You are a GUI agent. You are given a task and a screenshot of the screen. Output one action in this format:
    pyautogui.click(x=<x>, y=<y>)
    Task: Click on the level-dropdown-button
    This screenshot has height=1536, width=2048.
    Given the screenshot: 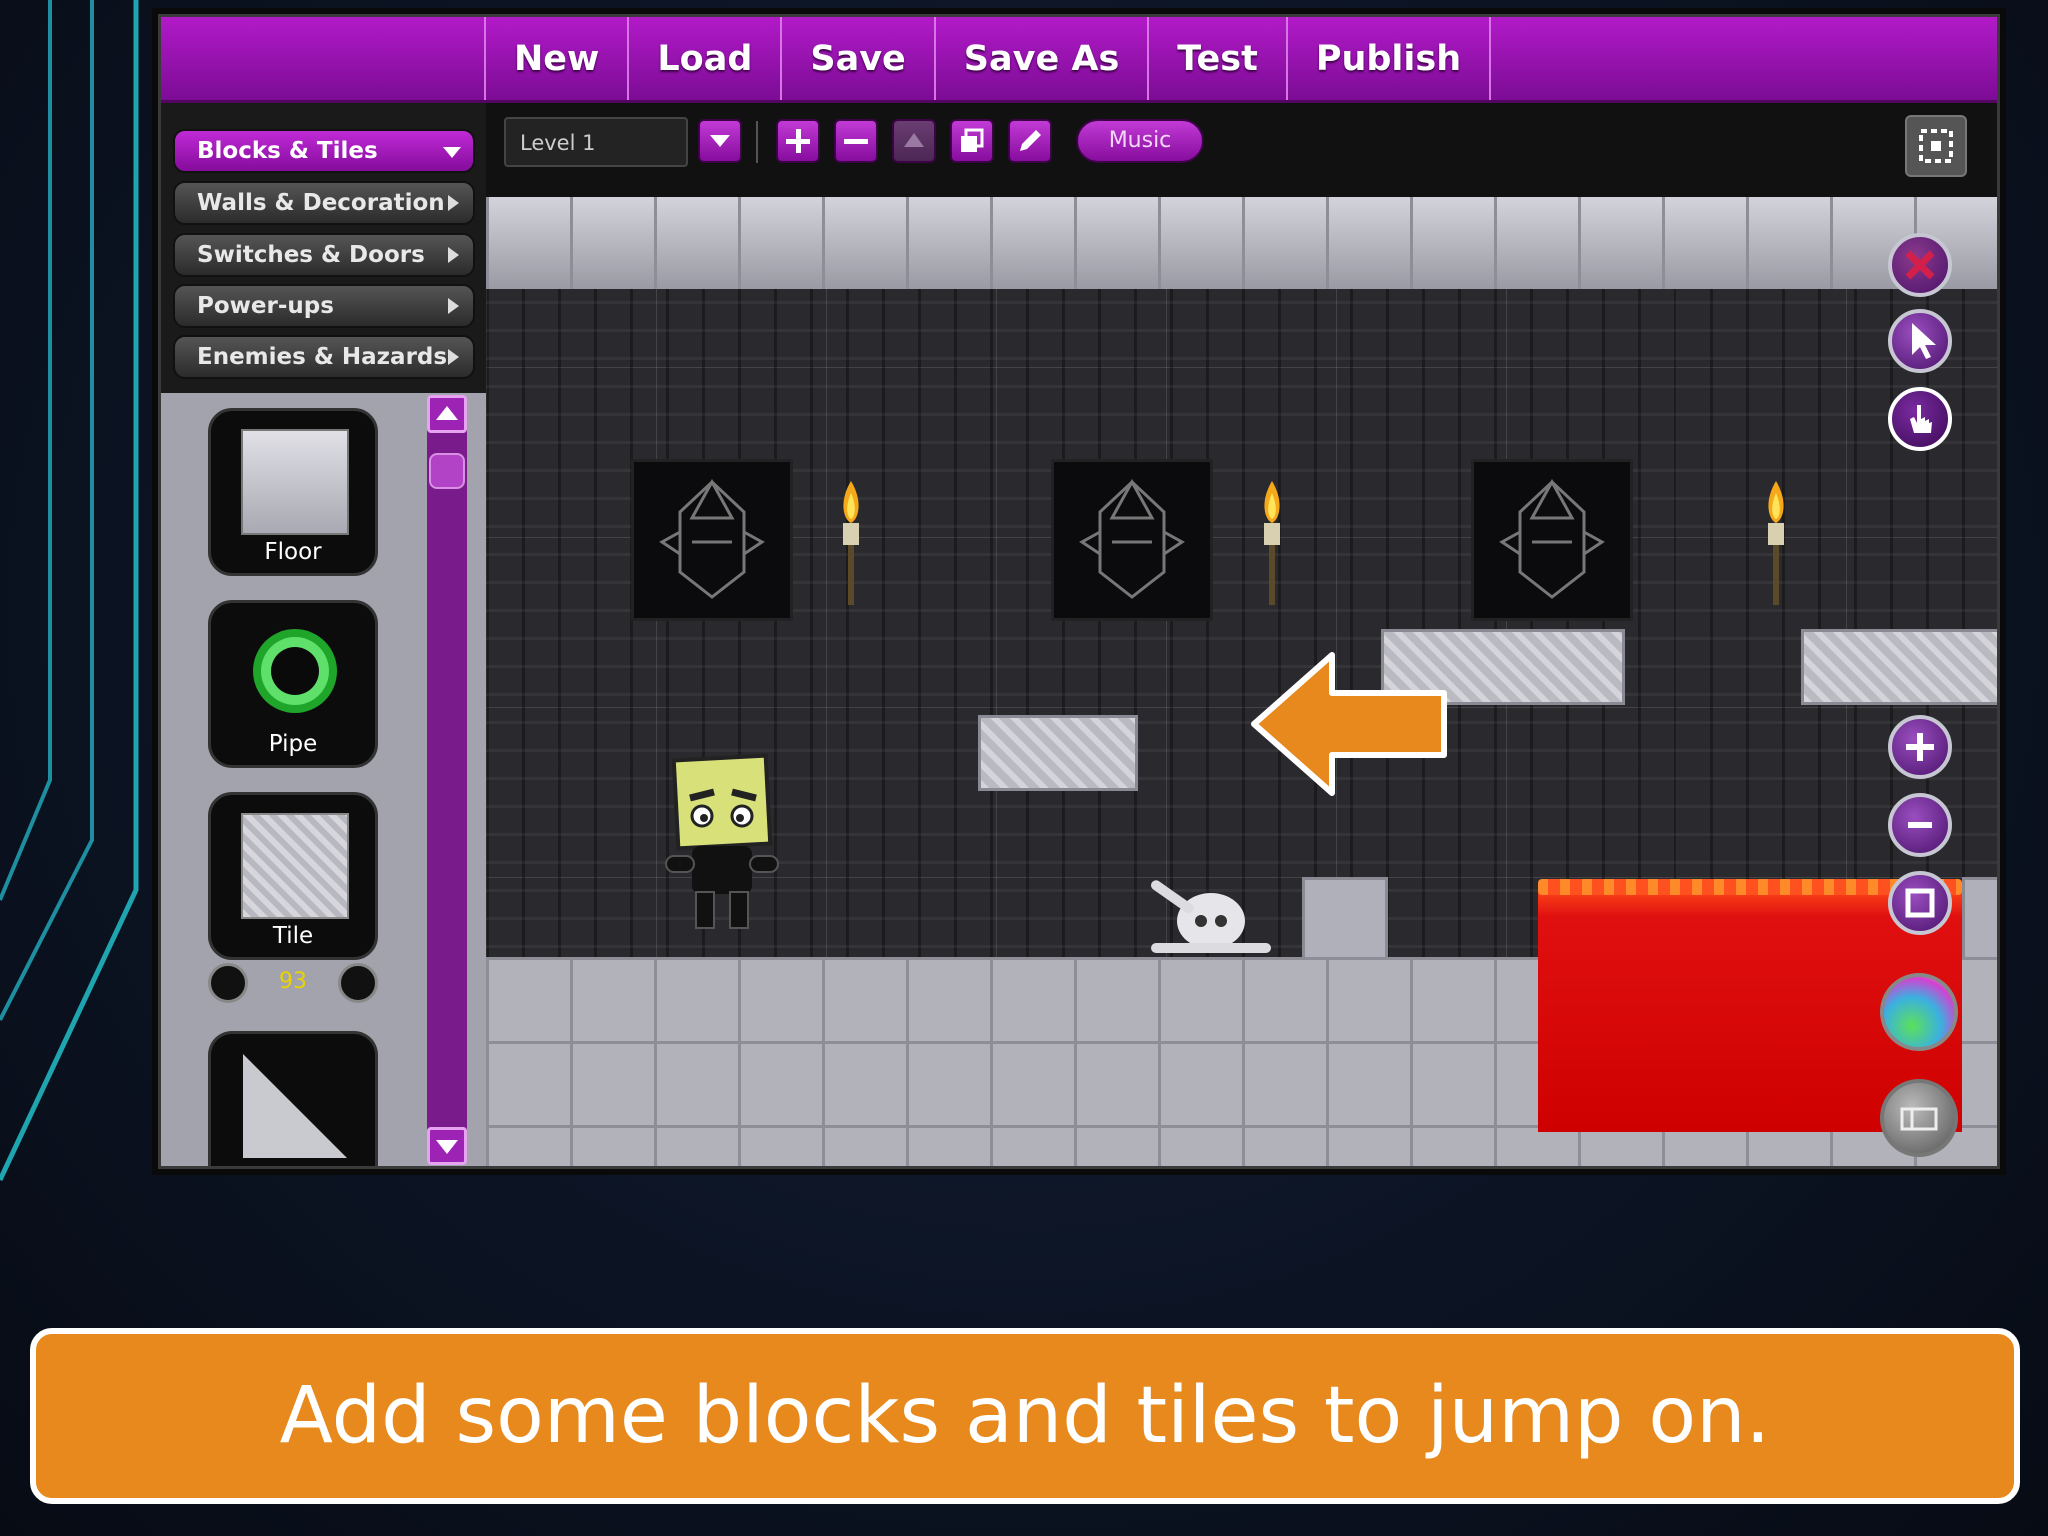 What is the action you would take?
    pyautogui.click(x=720, y=141)
    